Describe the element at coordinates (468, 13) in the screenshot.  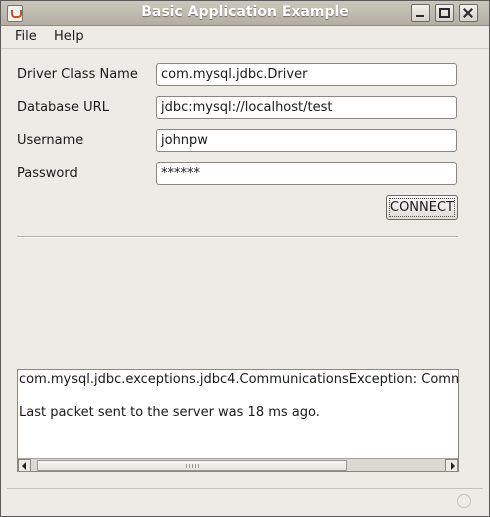
I see `close-icon` at that location.